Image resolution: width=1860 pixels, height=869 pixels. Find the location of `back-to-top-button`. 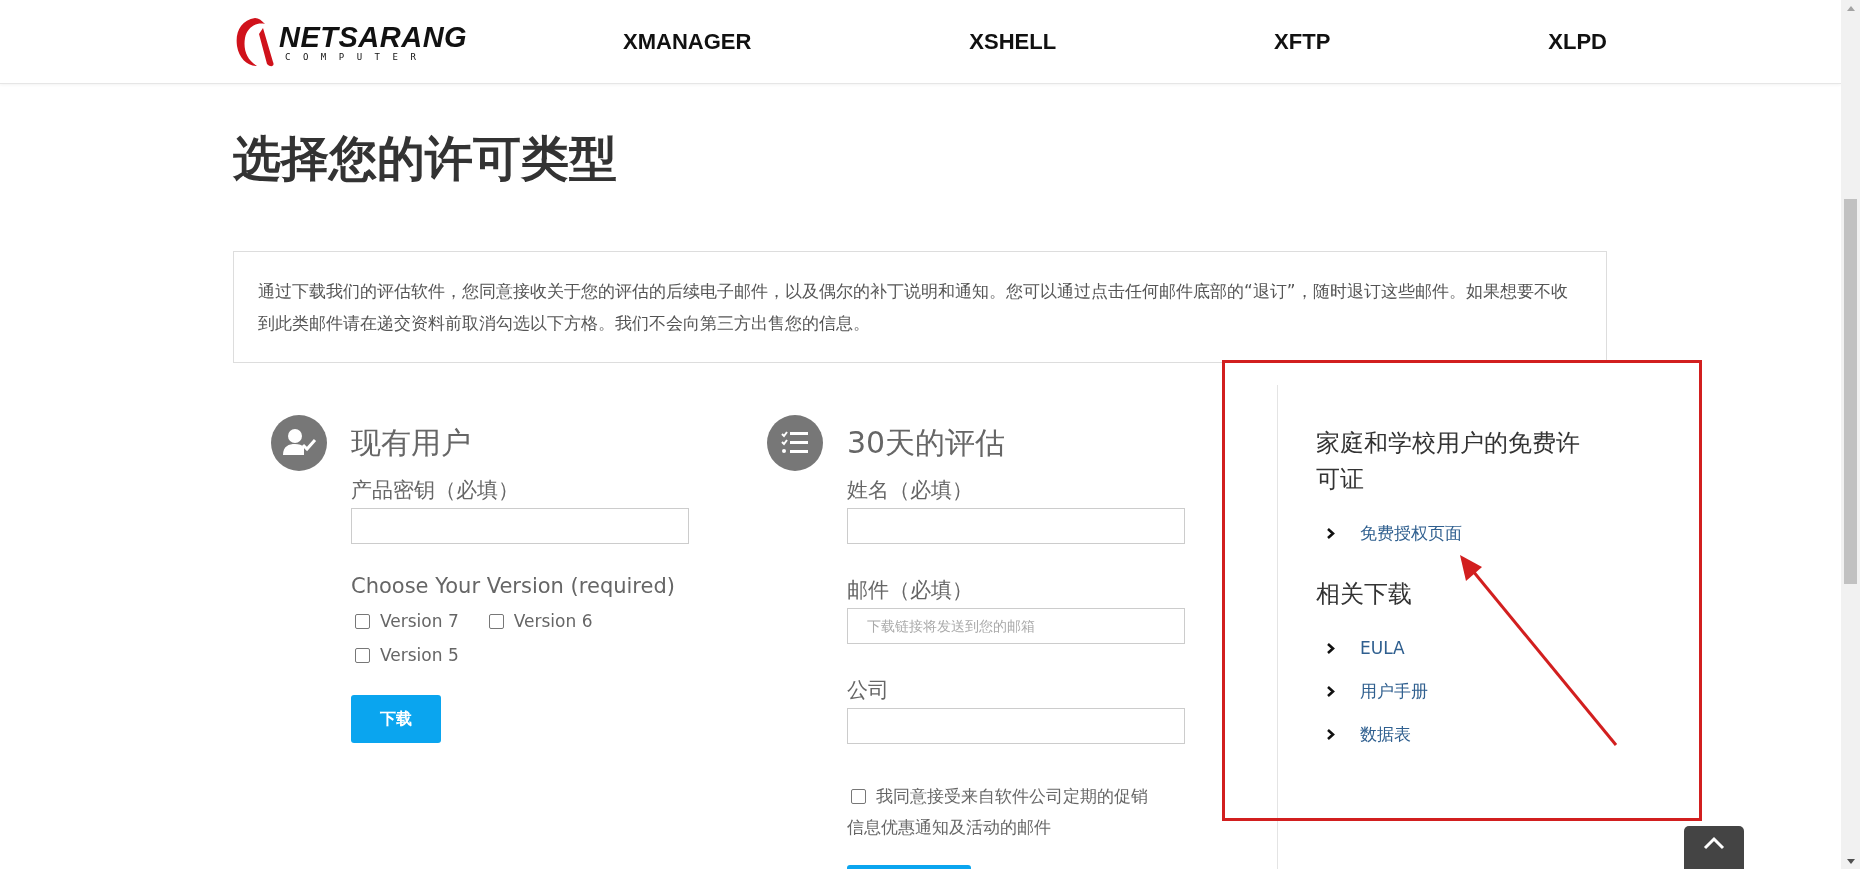

back-to-top-button is located at coordinates (1714, 847).